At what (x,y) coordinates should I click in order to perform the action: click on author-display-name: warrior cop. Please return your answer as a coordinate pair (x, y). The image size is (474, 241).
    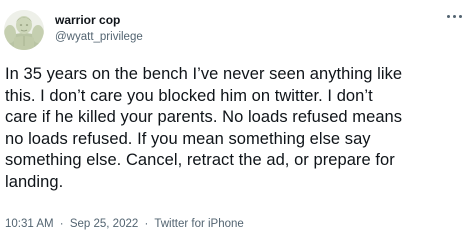
    Looking at the image, I should click on (87, 20).